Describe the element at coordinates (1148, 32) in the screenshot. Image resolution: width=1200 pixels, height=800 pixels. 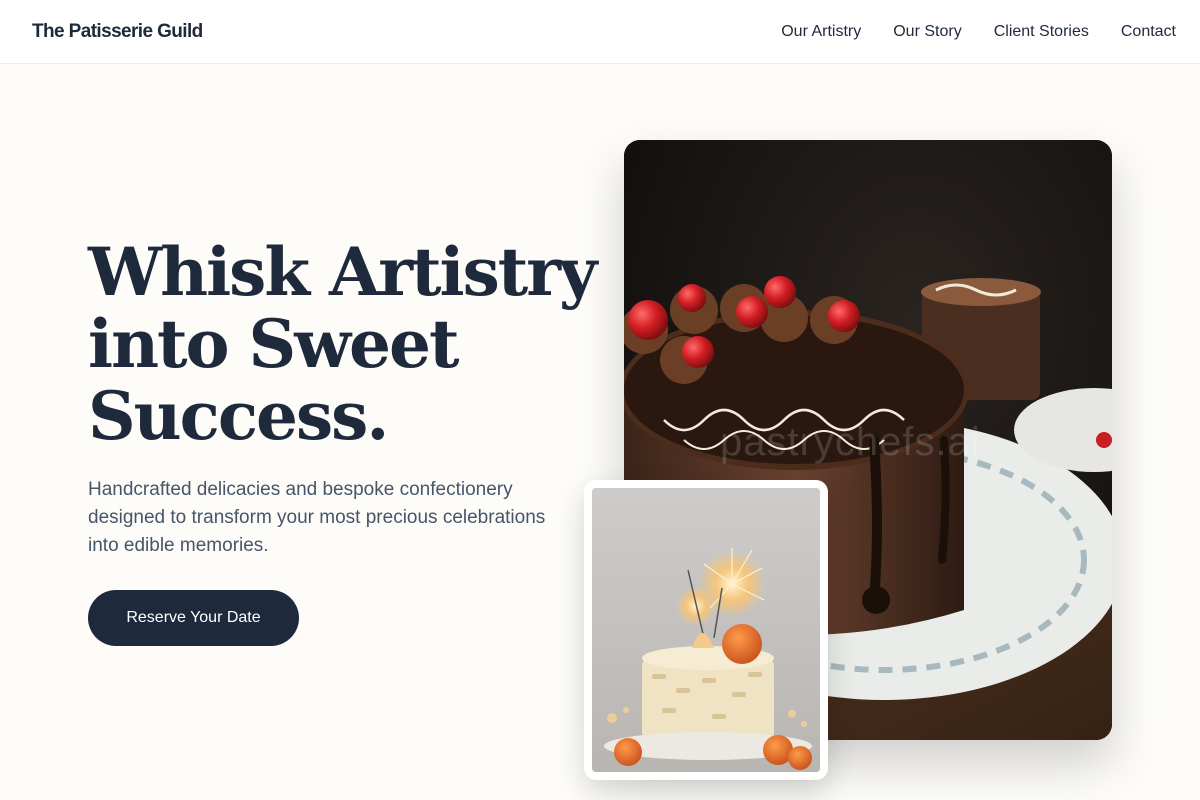
I see `nav-contact: Contact` at that location.